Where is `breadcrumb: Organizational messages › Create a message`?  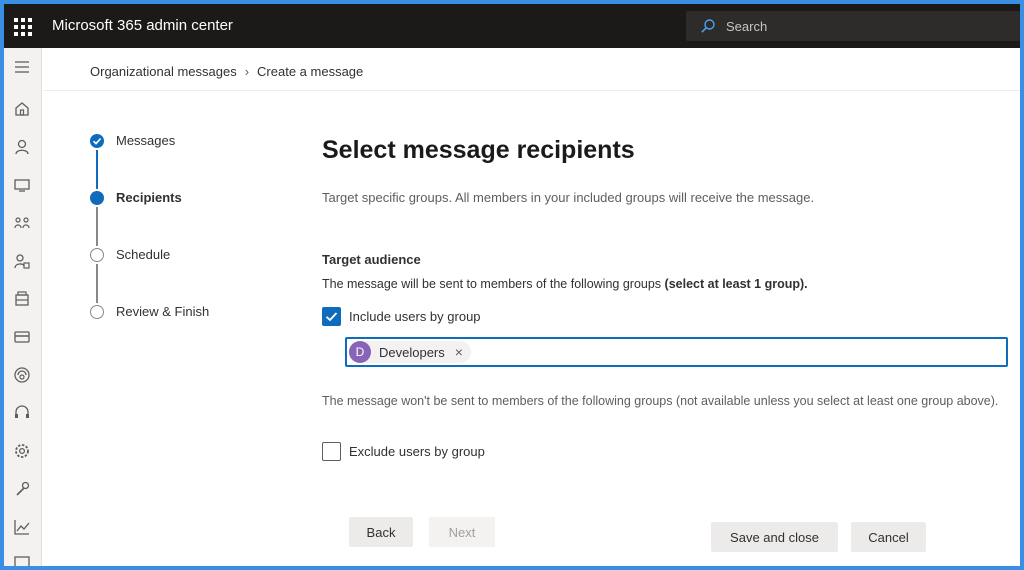
breadcrumb: Organizational messages › Create a message is located at coordinates (226, 71).